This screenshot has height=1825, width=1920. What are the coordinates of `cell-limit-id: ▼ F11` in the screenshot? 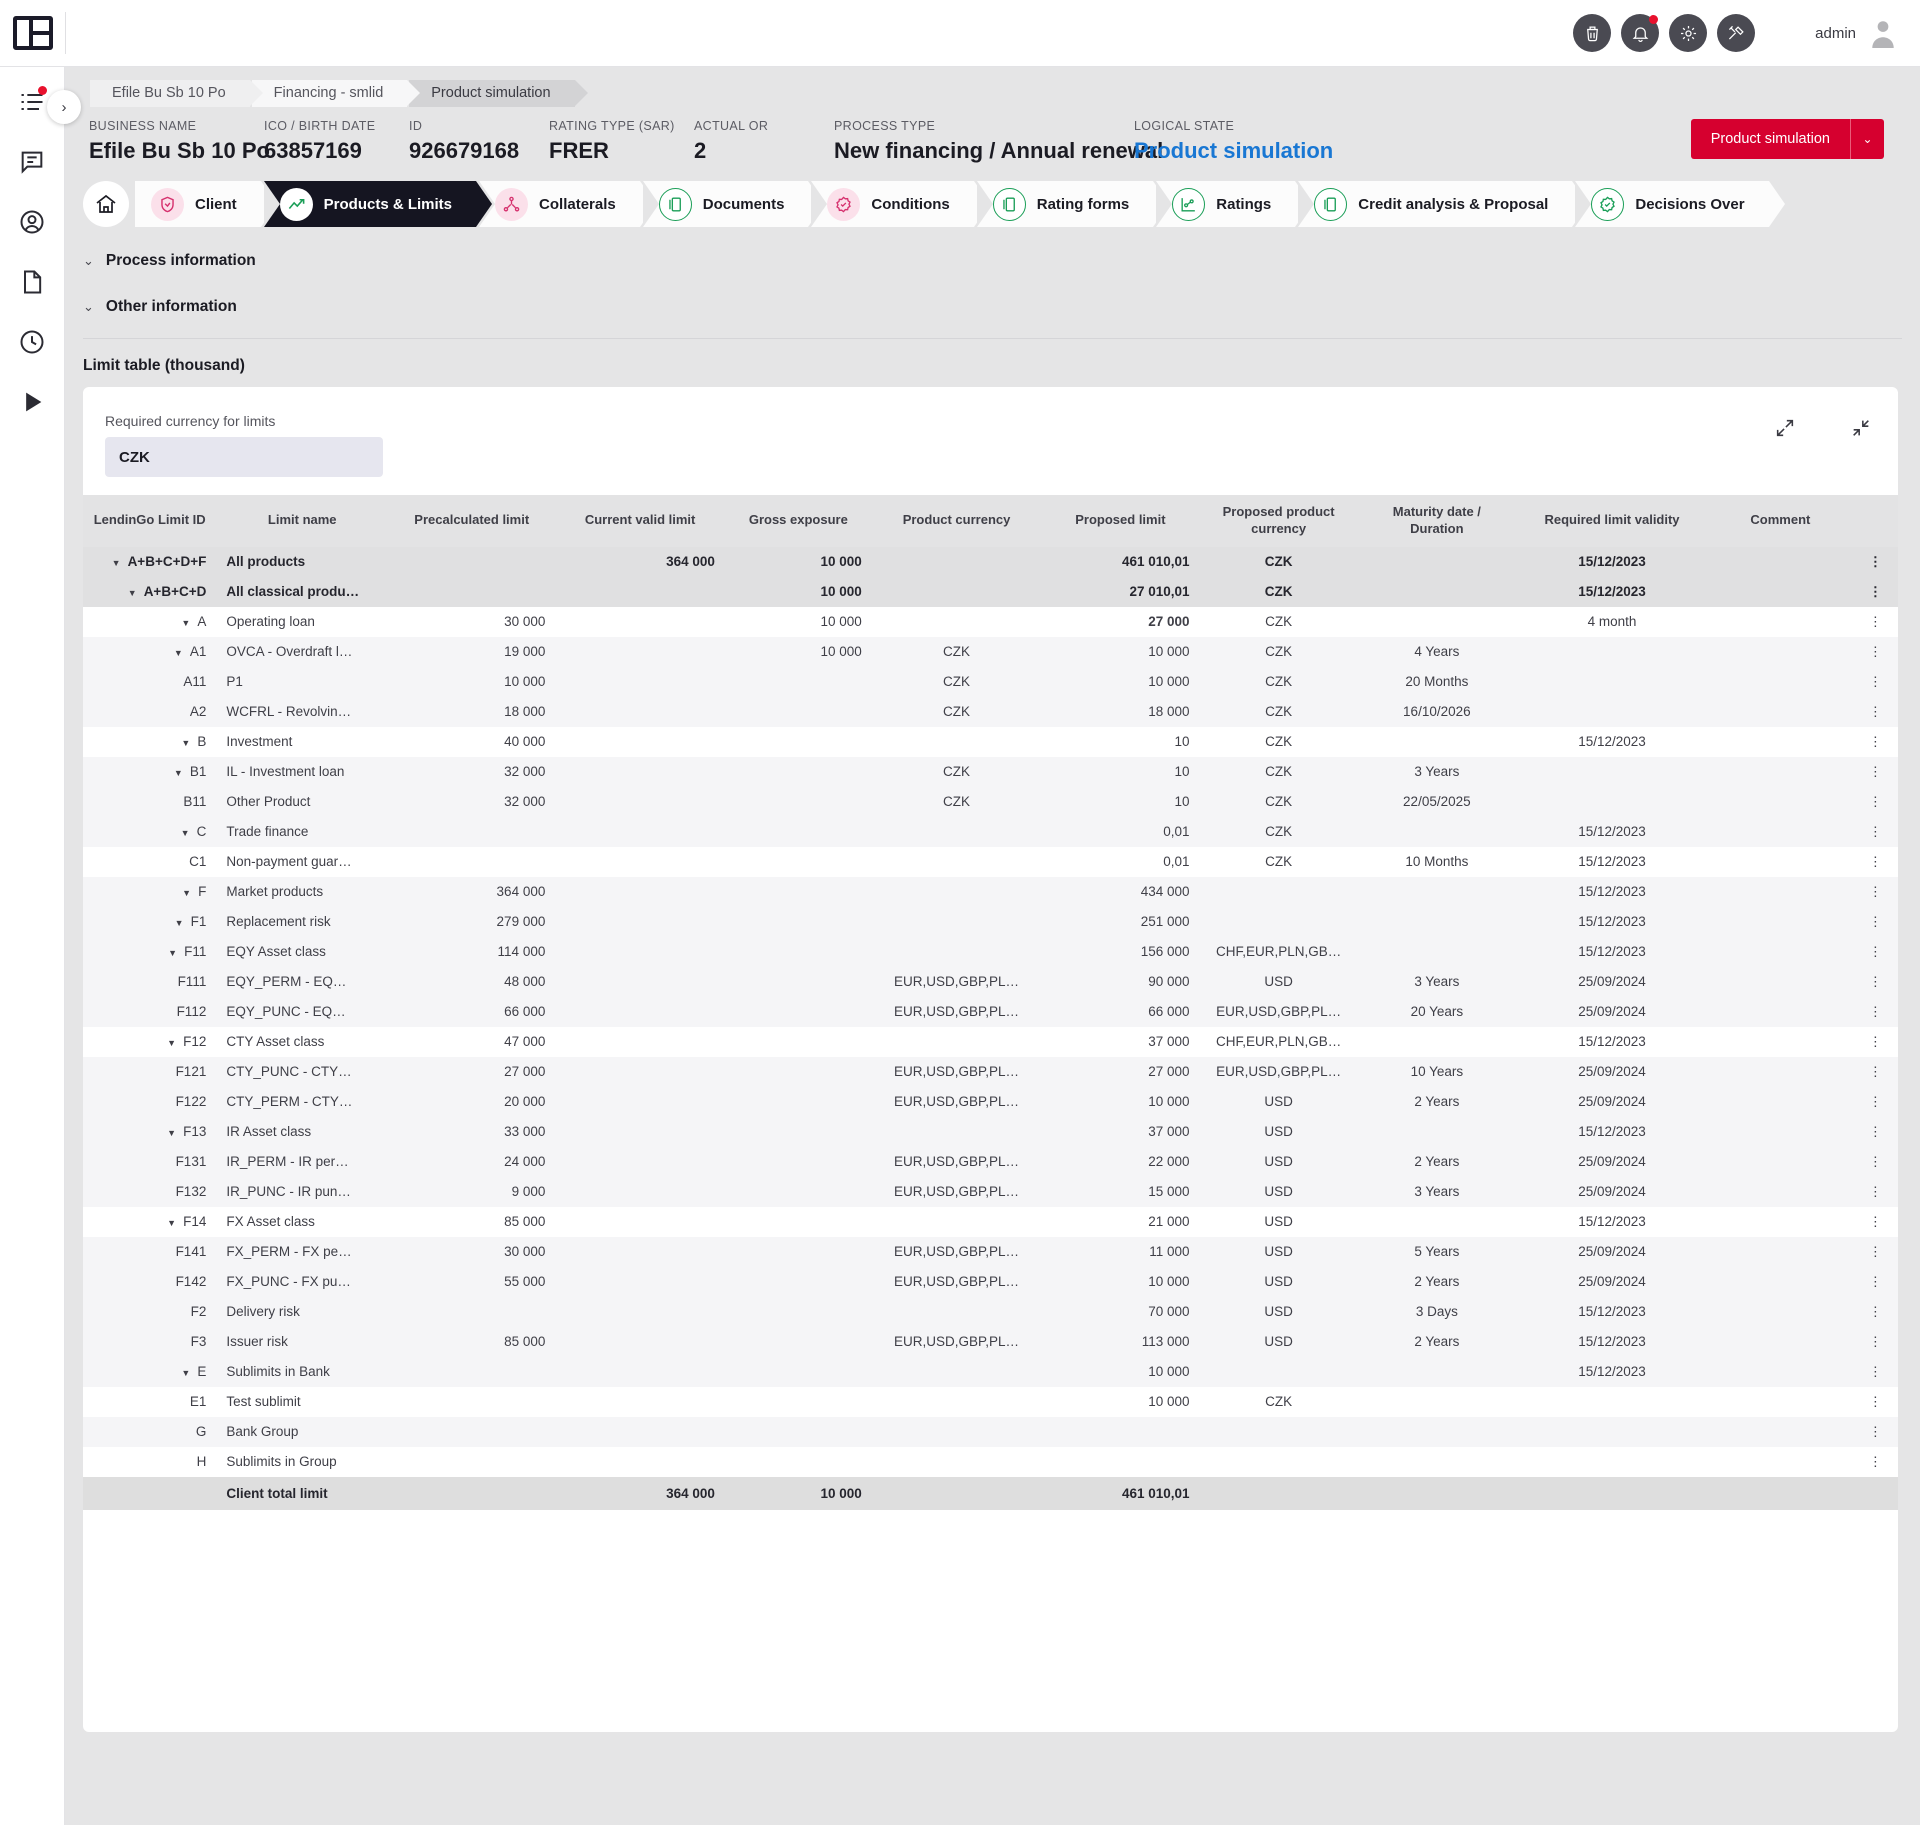 It's located at (150, 951).